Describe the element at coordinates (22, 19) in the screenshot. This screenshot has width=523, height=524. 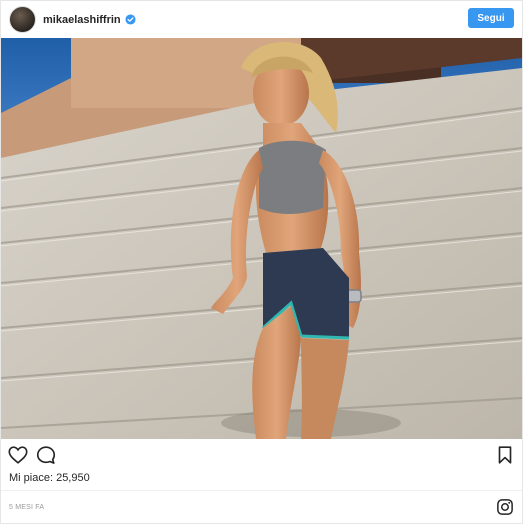
I see `avatar` at that location.